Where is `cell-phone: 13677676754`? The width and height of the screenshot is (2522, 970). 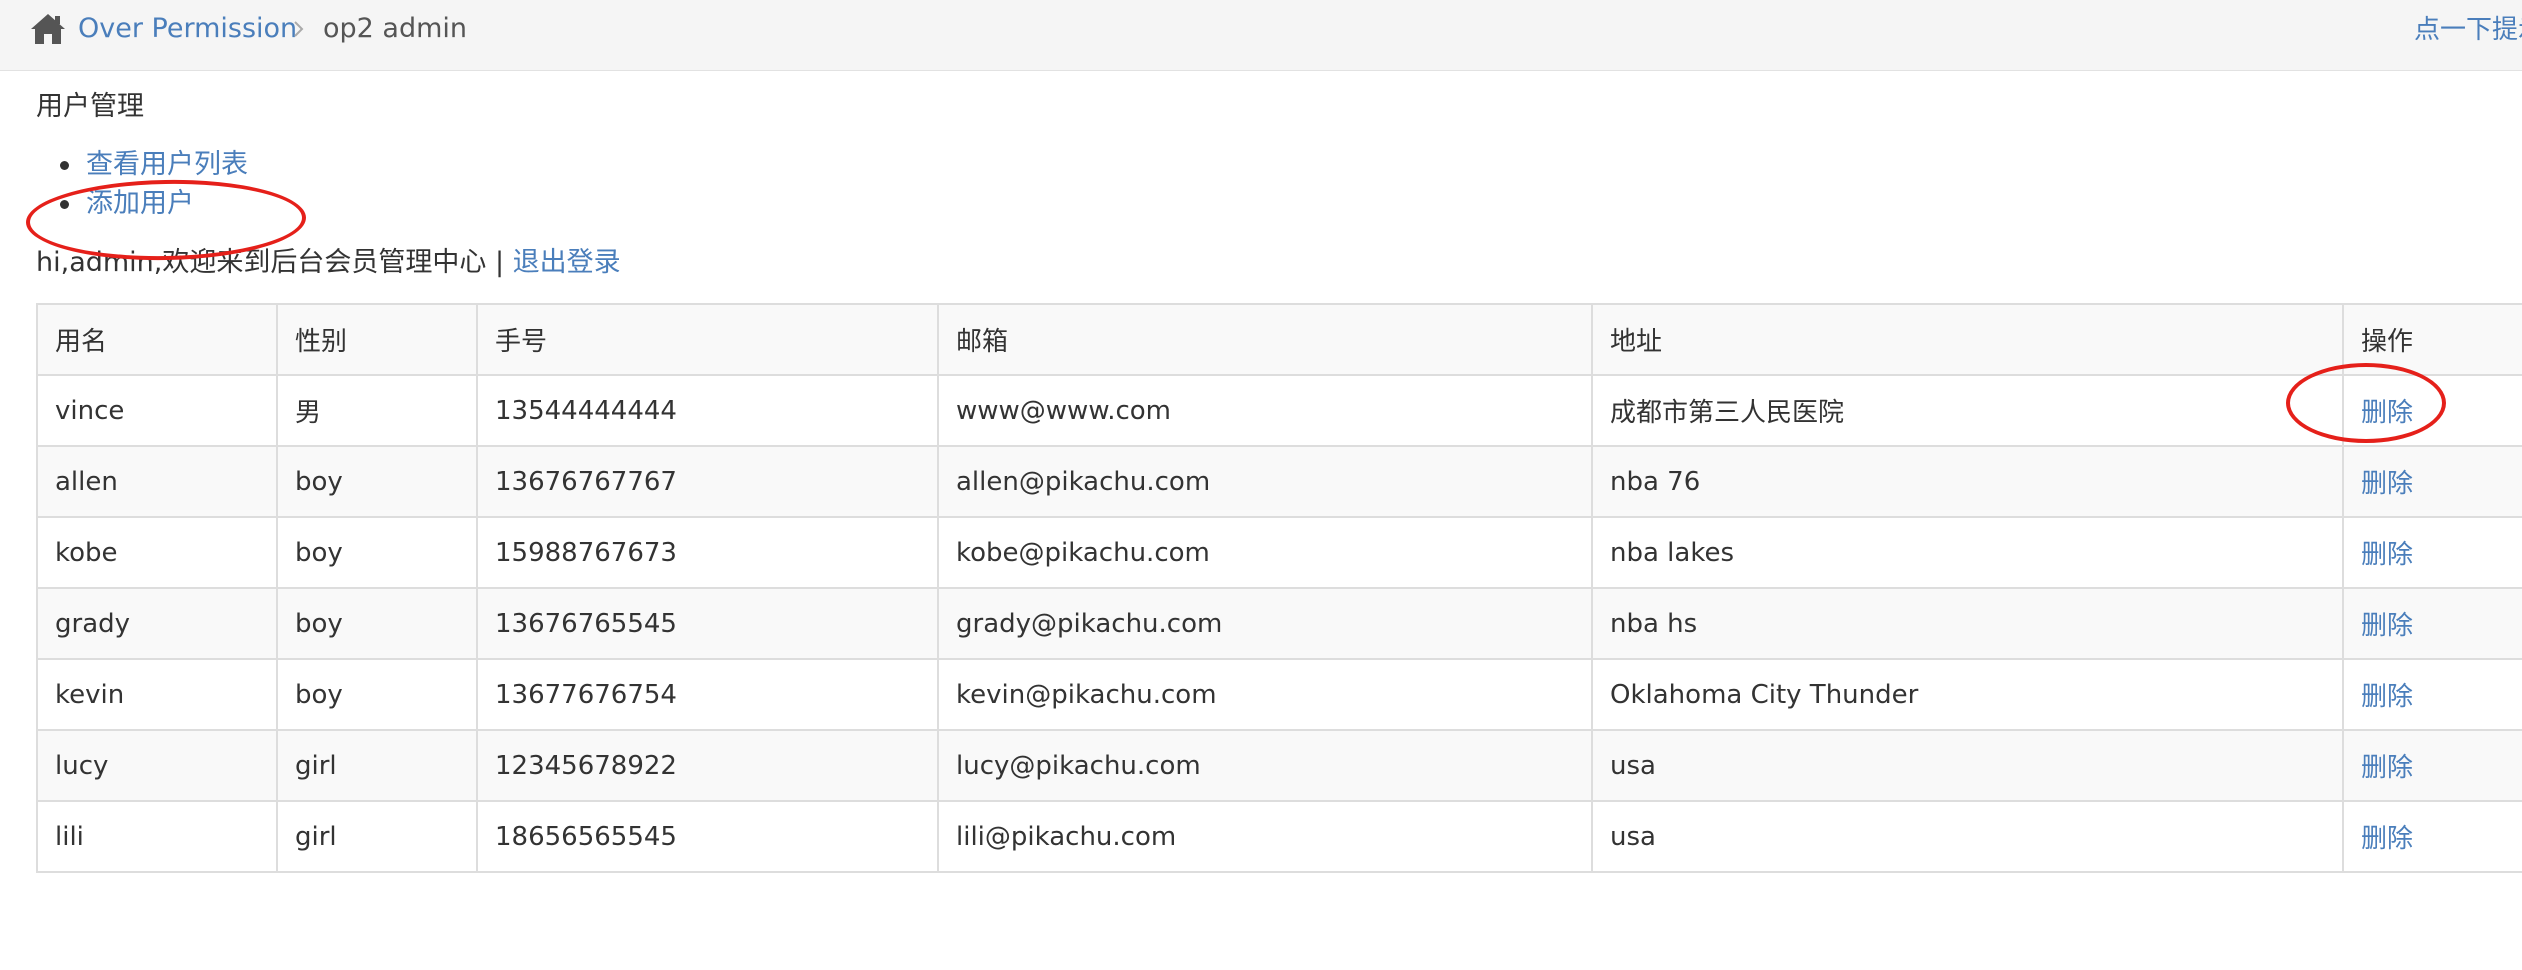 cell-phone: 13677676754 is located at coordinates (707, 694).